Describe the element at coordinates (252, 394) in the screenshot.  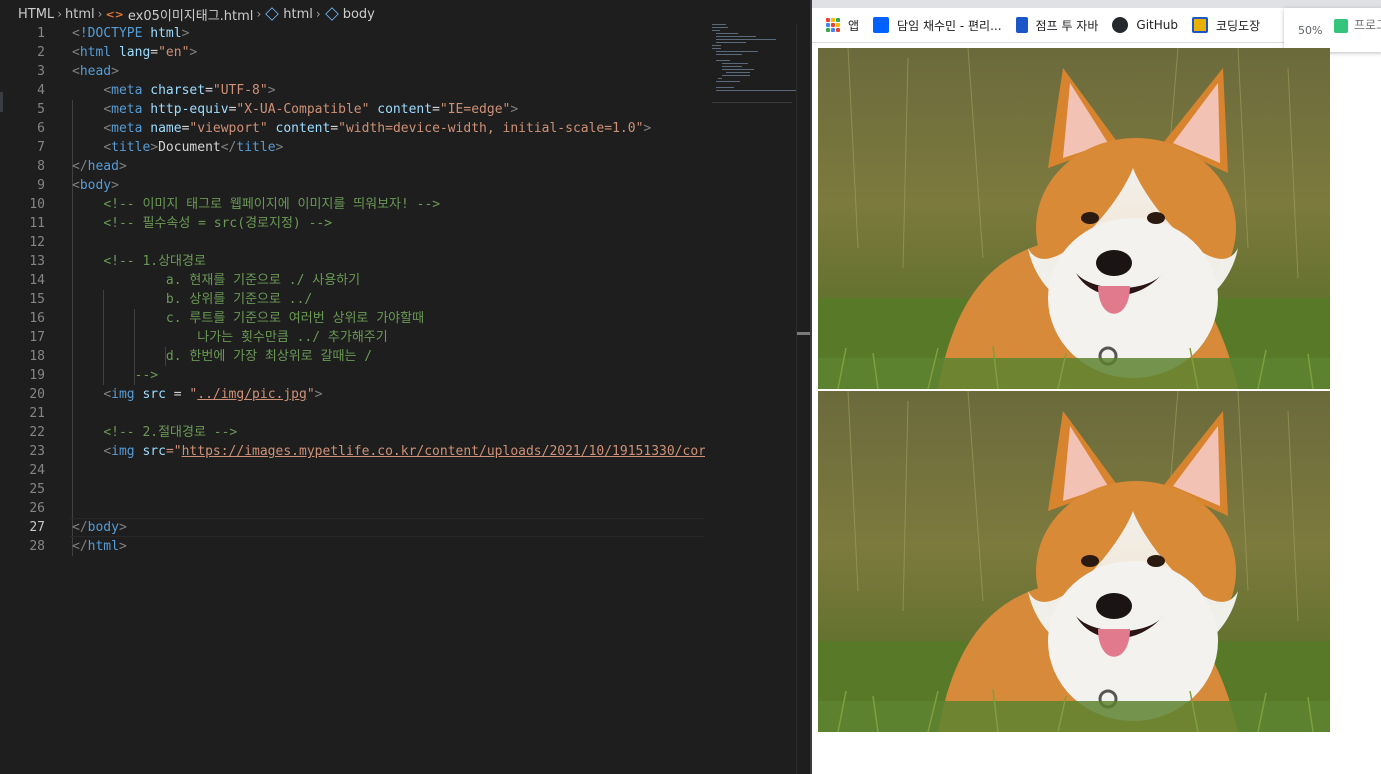
I see `src-link: ../img/pic.jpg` at that location.